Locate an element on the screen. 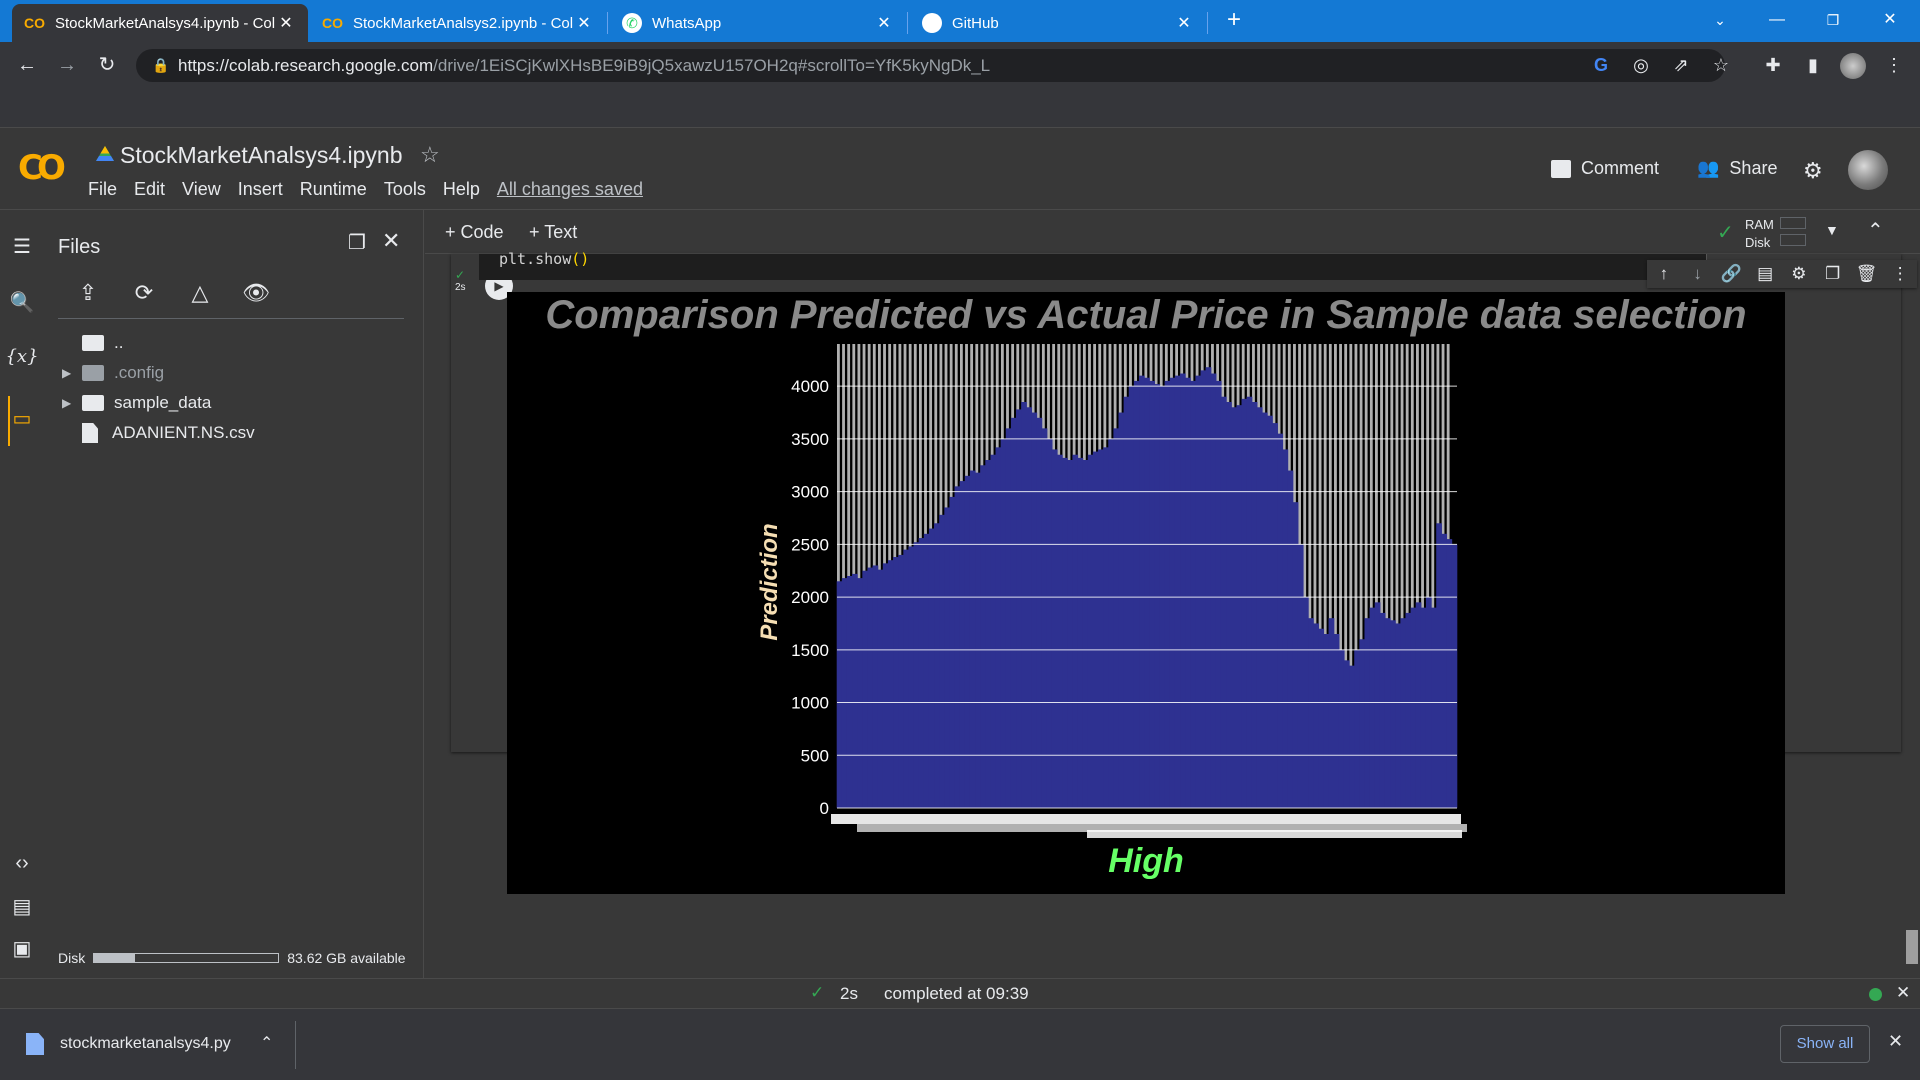 Image resolution: width=1920 pixels, height=1080 pixels. table-of-contents-icon: ☰ is located at coordinates (22, 246).